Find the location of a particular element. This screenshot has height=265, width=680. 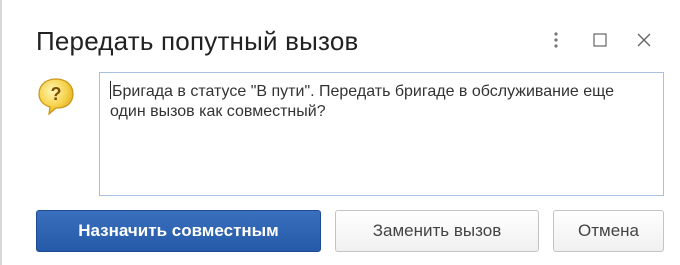

question-icon: ? is located at coordinates (56, 97).